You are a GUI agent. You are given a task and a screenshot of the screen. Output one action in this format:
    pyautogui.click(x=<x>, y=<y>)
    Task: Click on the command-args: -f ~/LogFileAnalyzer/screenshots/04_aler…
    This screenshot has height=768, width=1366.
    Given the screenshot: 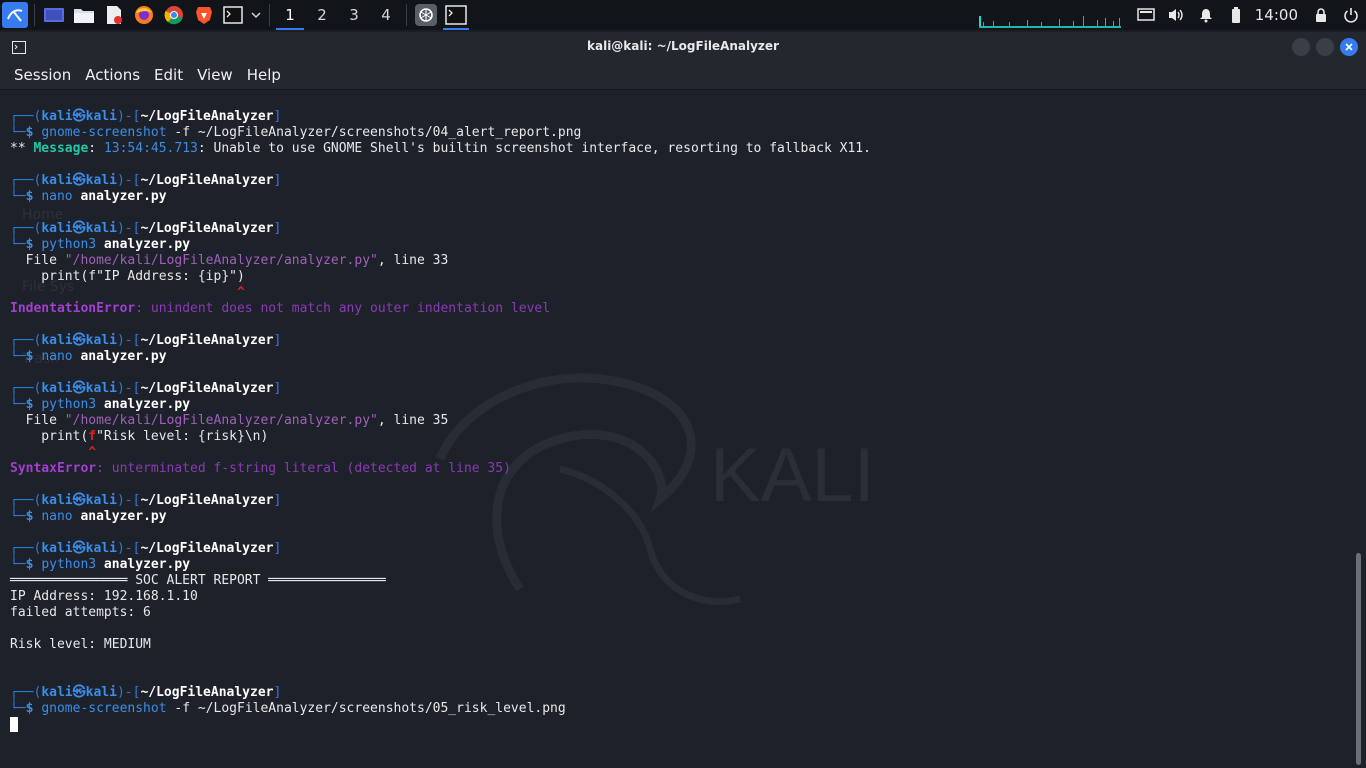 What is the action you would take?
    pyautogui.click(x=374, y=132)
    